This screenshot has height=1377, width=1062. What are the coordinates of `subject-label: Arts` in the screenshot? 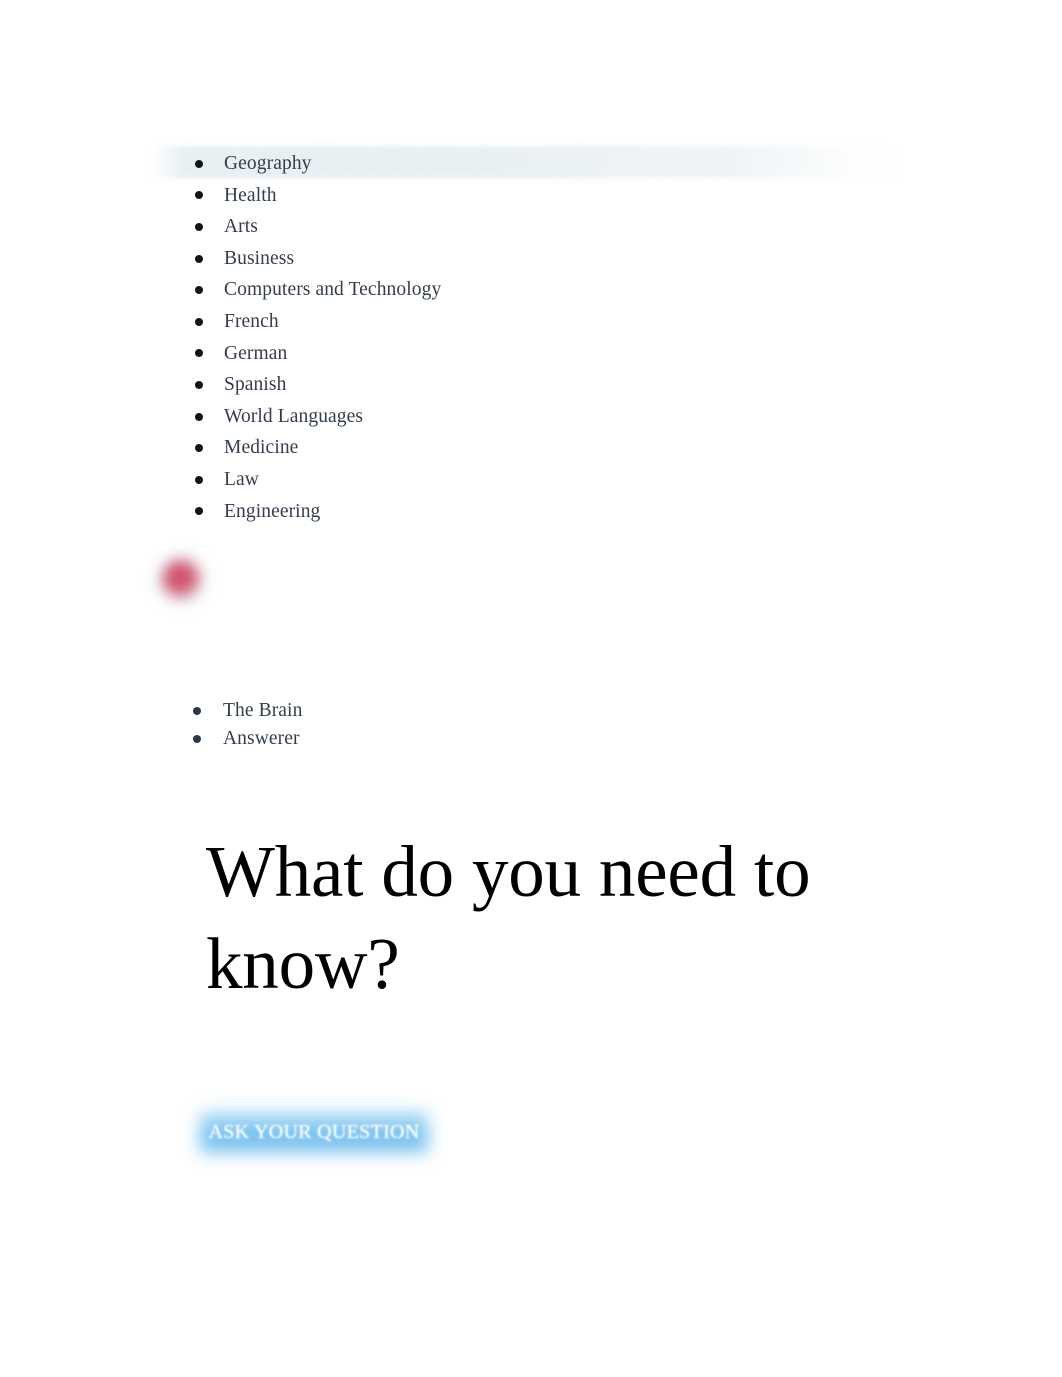 It's located at (241, 227).